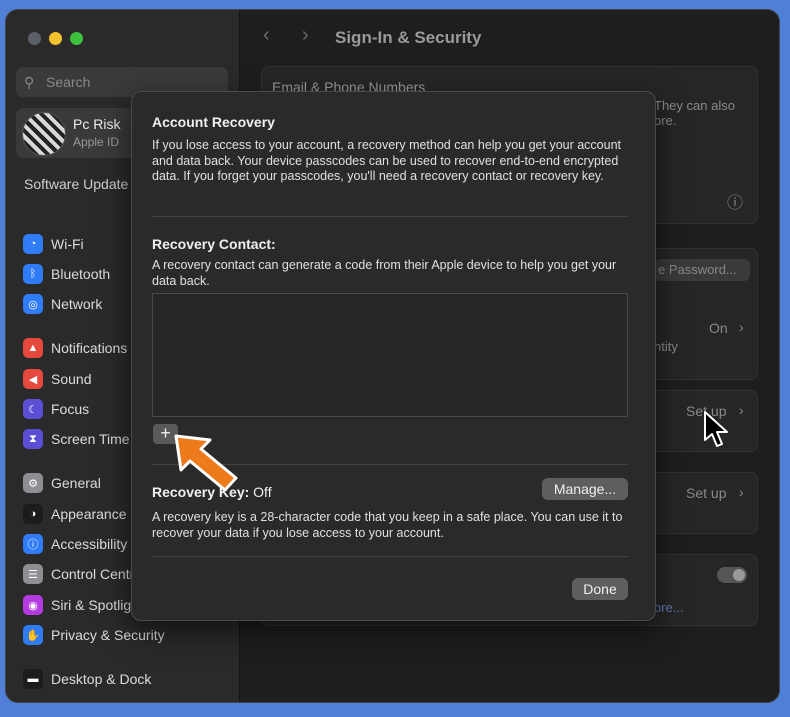  What do you see at coordinates (33, 379) in the screenshot?
I see `speaker-icon: ◀` at bounding box center [33, 379].